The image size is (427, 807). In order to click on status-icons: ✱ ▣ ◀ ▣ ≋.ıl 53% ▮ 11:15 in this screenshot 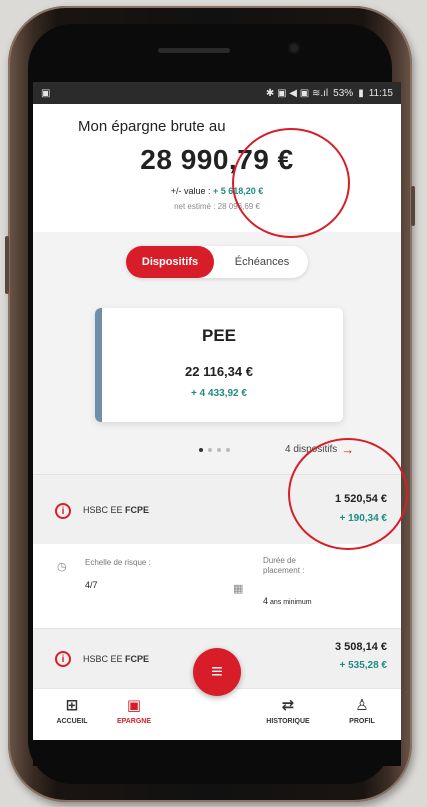, I will do `click(329, 93)`.